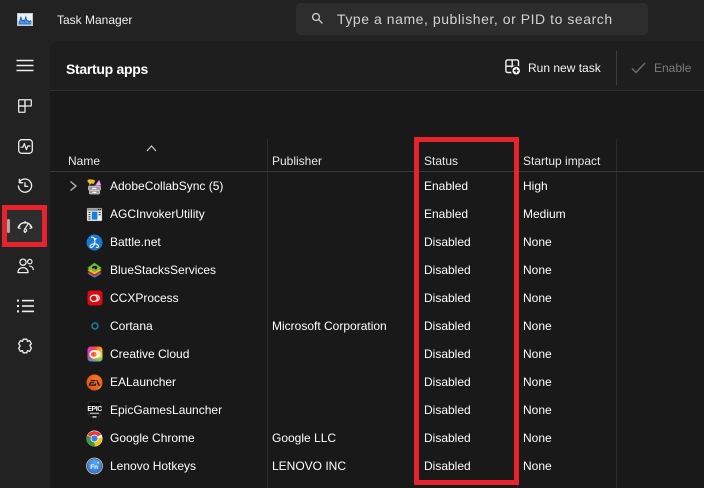  What do you see at coordinates (94, 467) in the screenshot?
I see `svg-text: Fn` at bounding box center [94, 467].